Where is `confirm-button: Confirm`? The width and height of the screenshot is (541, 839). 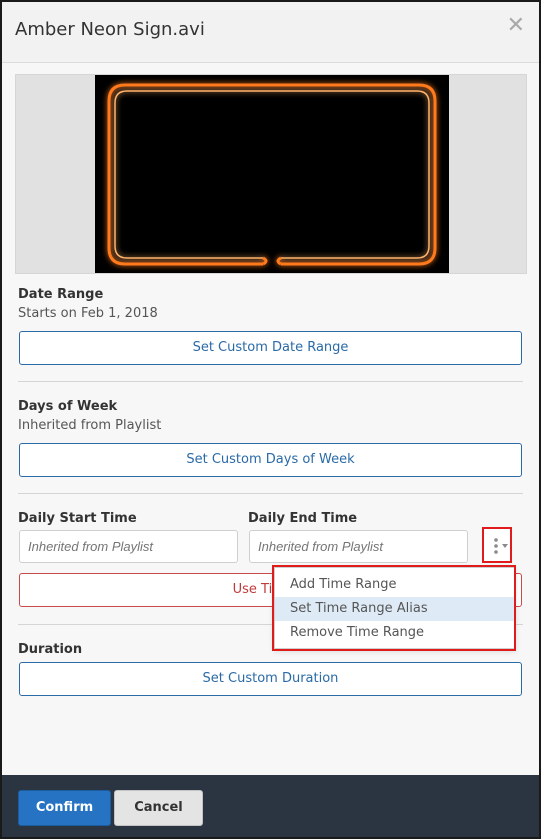
confirm-button: Confirm is located at coordinates (64, 808).